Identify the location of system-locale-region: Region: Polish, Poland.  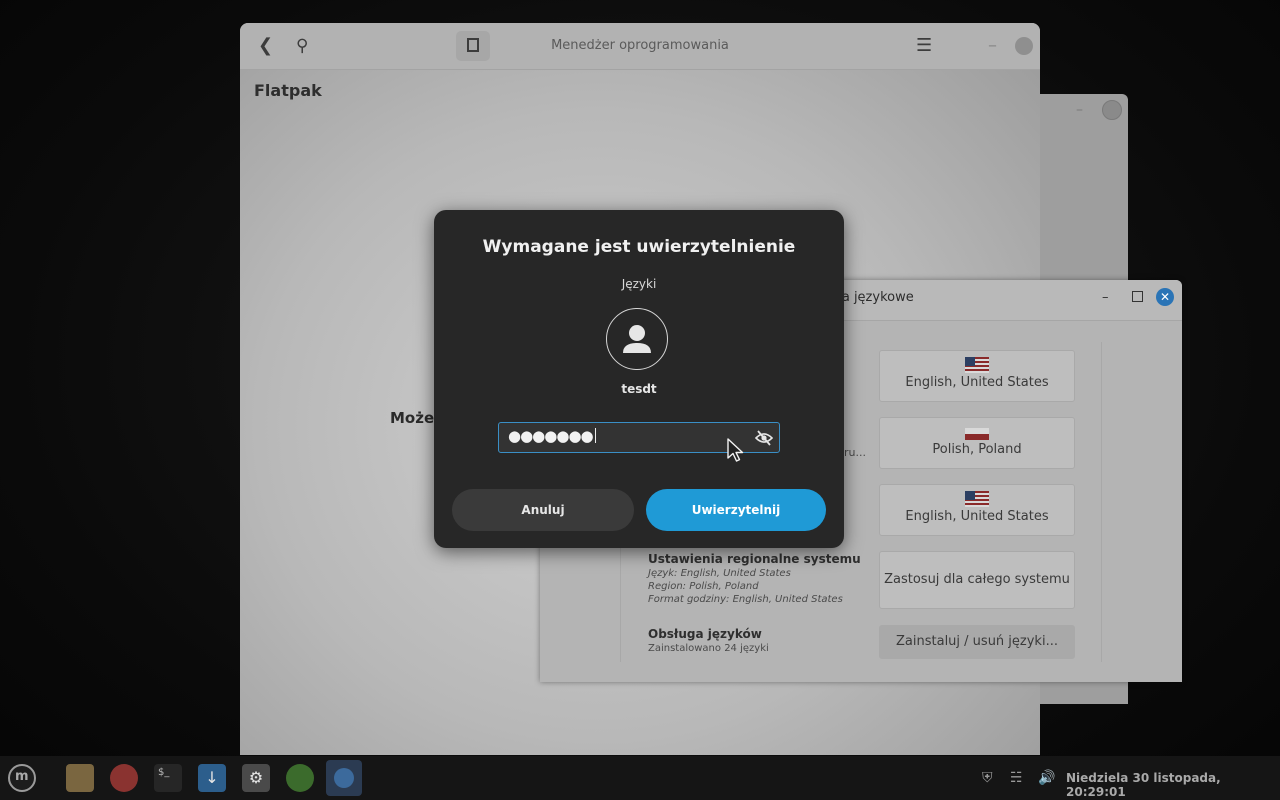
(703, 586).